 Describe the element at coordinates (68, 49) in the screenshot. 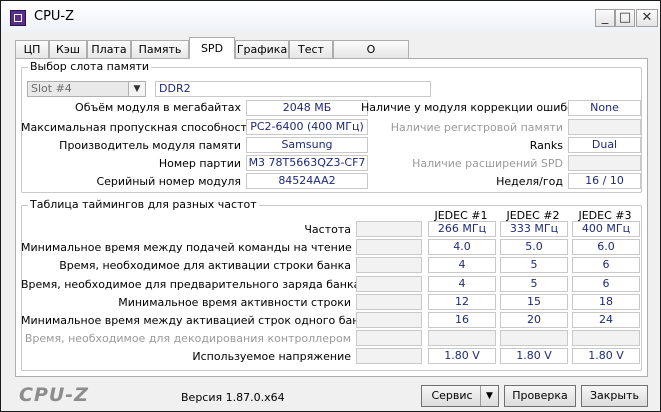

I see `tab-cache: Кэш` at that location.